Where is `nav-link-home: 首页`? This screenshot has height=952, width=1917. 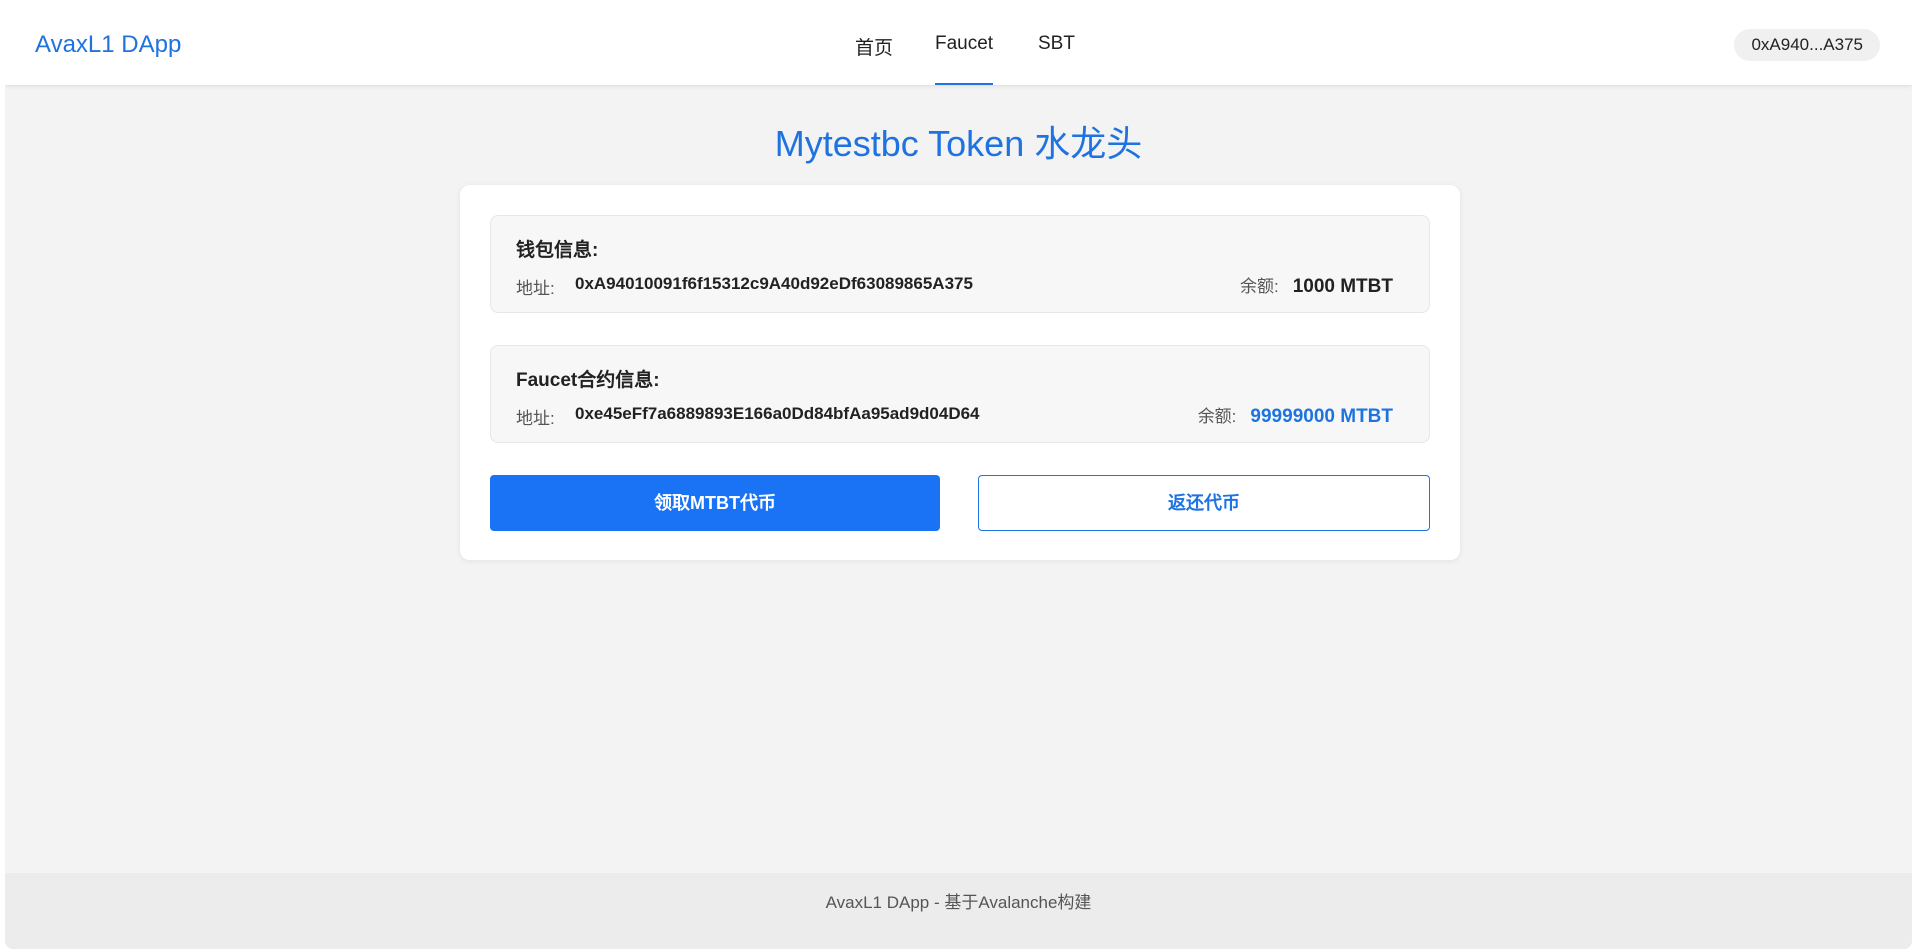
nav-link-home: 首页 is located at coordinates (874, 46).